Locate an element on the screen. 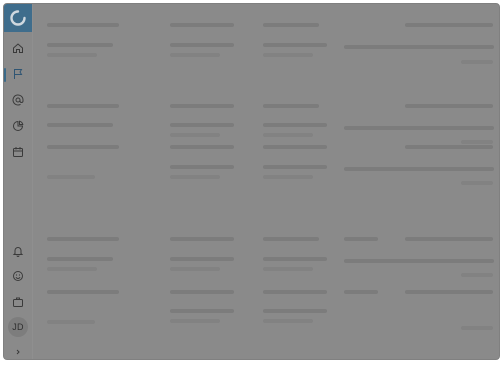  flag-icon is located at coordinates (18, 74).